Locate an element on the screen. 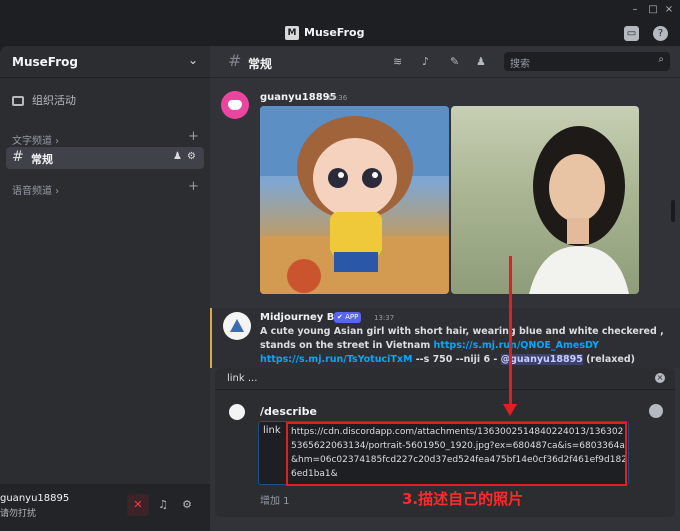  popup-header: link ... × is located at coordinates (445, 379).